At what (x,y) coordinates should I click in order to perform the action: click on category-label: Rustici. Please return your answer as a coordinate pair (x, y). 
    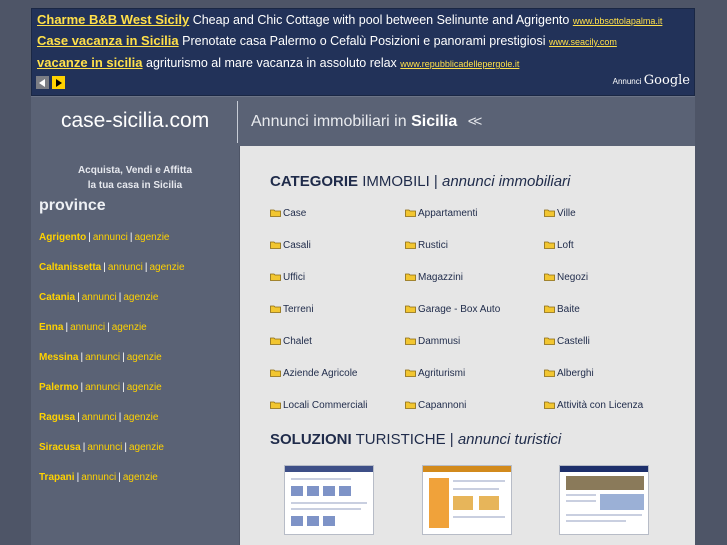
    Looking at the image, I should click on (433, 245).